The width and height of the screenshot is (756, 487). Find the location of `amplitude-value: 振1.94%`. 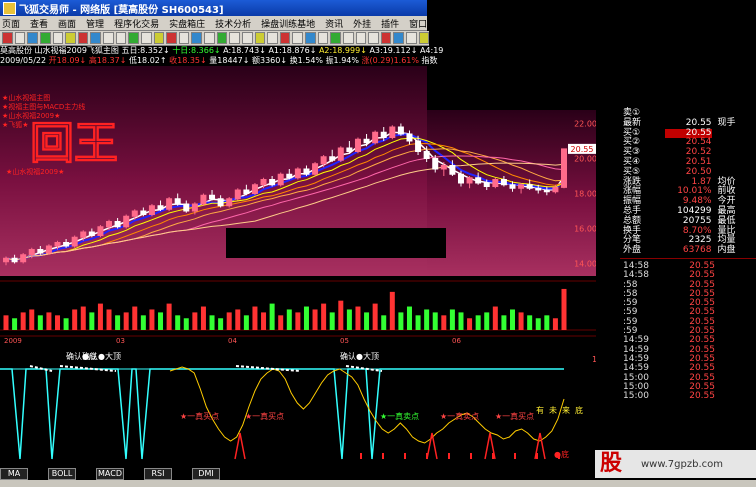

amplitude-value: 振1.94% is located at coordinates (342, 60).